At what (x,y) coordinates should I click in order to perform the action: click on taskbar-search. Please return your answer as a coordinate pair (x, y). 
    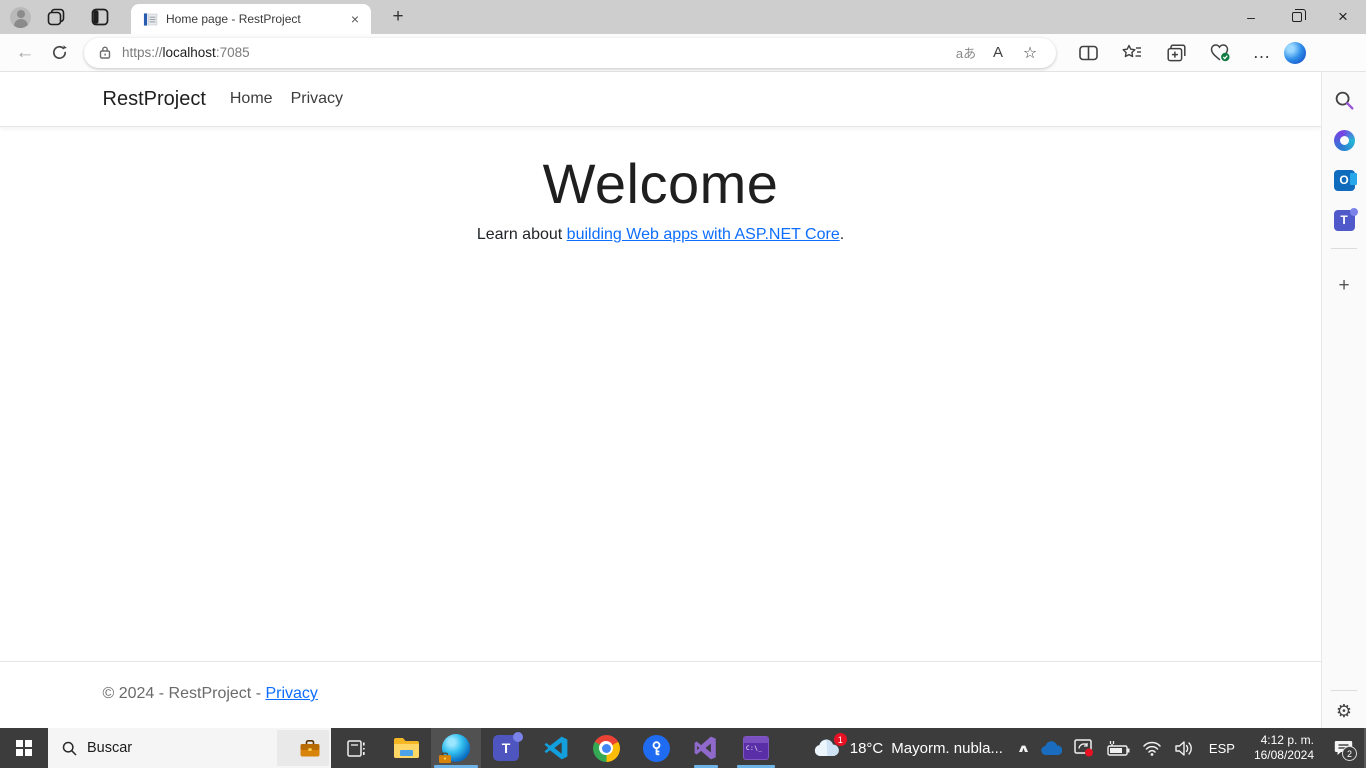
    Looking at the image, I should click on (189, 748).